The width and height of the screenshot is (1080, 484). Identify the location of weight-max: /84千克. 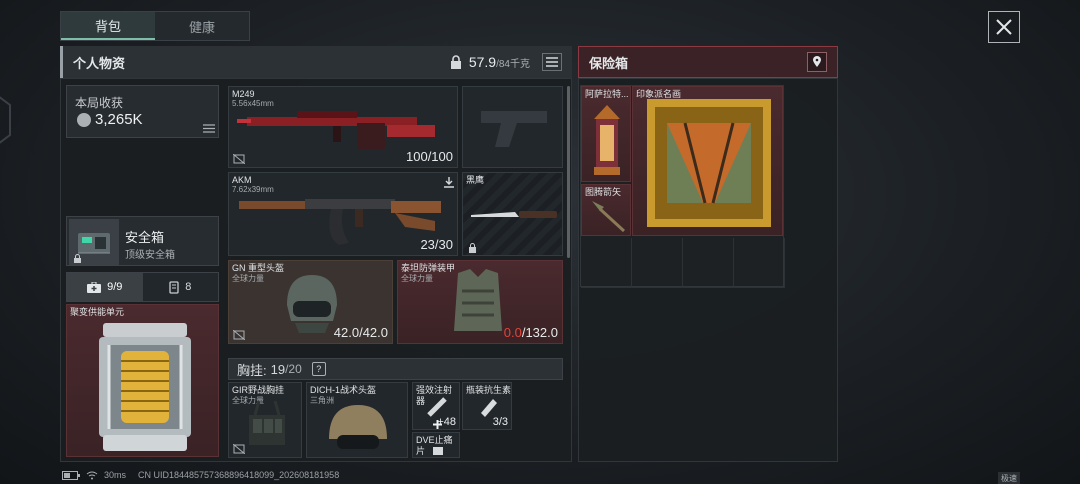
(513, 64).